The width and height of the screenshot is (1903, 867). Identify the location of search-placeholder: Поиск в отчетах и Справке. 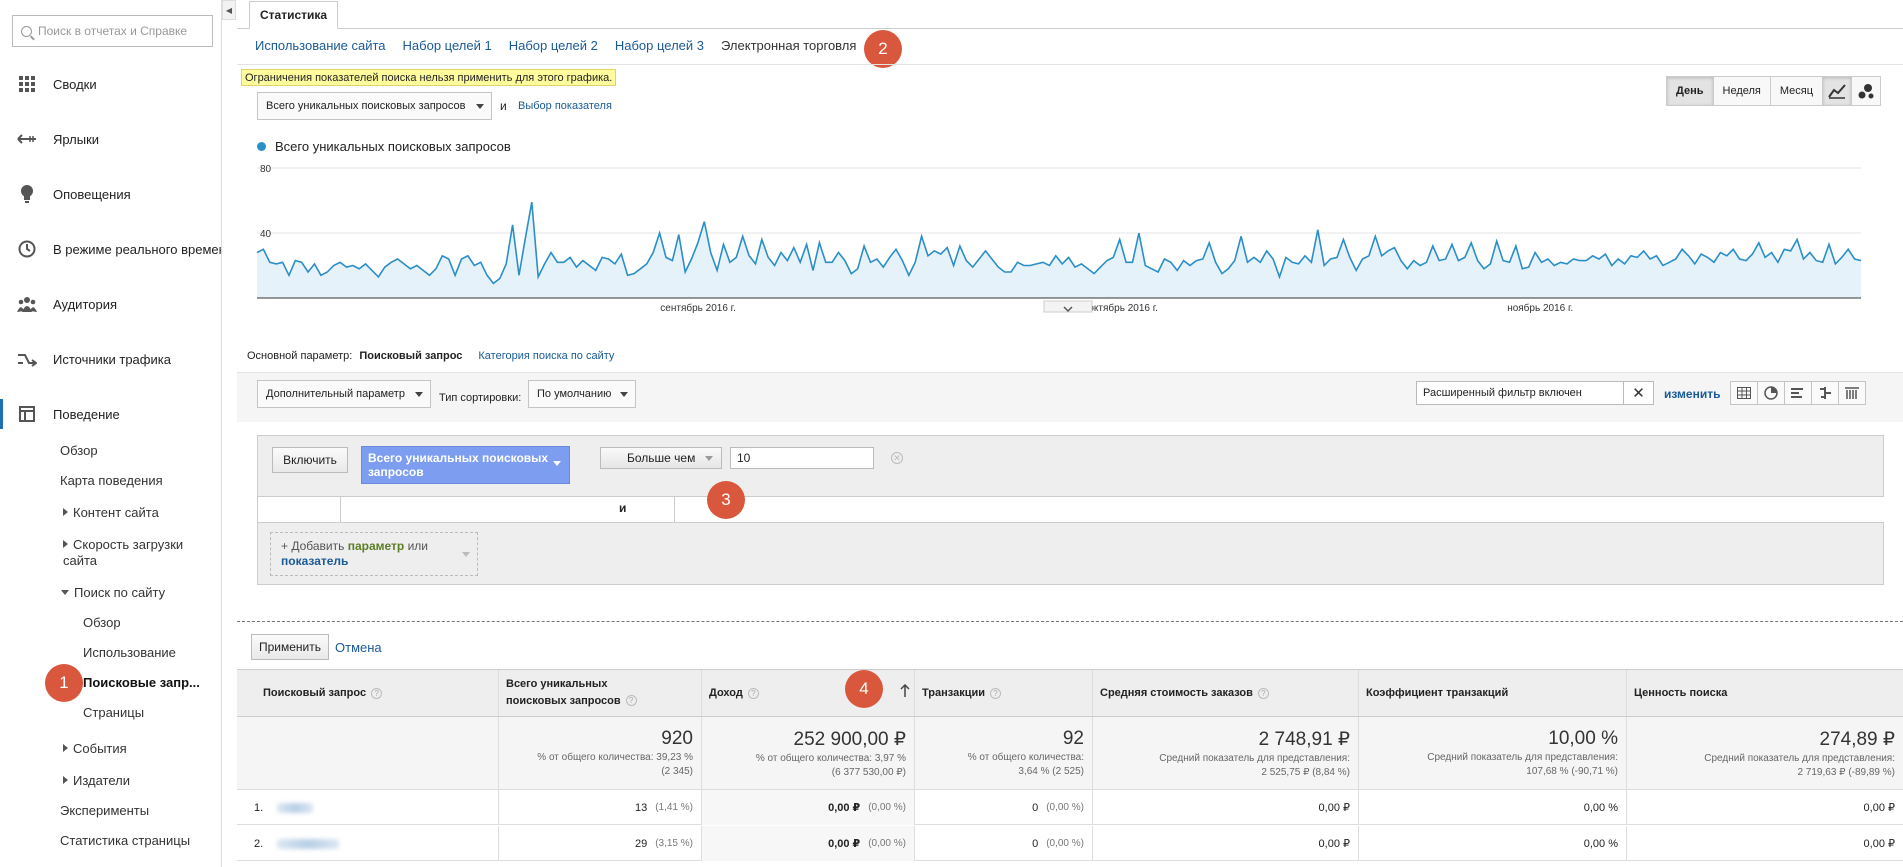
(113, 31).